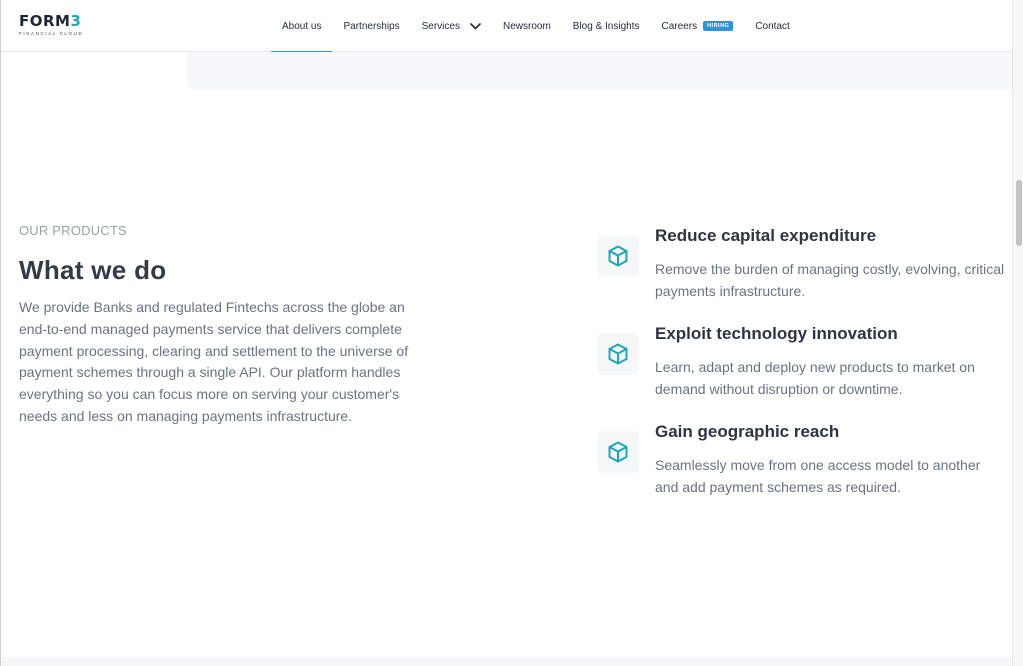 The image size is (1023, 666). I want to click on nav-item-label: Contact, so click(772, 26).